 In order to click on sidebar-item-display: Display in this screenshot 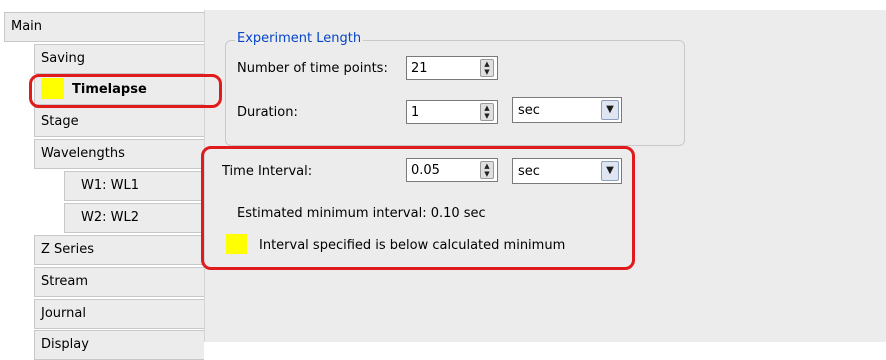, I will do `click(119, 345)`.